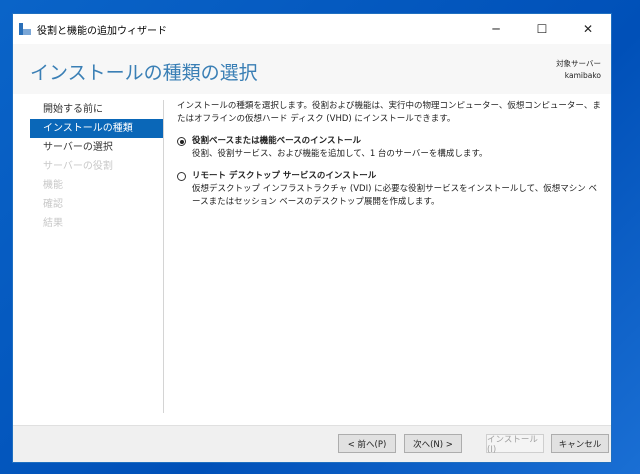 The image size is (640, 474). Describe the element at coordinates (78, 166) in the screenshot. I see `nav-server-roles: サーバーの役割` at that location.